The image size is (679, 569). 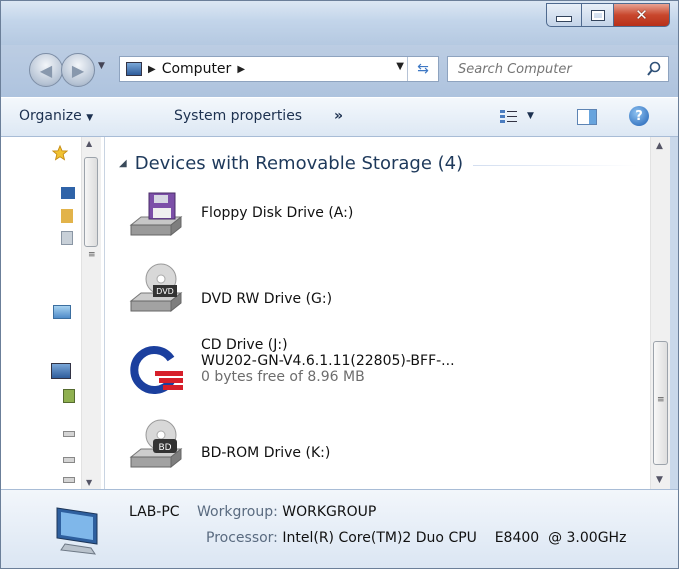 What do you see at coordinates (154, 512) in the screenshot?
I see `computer-name: LAB-PC` at bounding box center [154, 512].